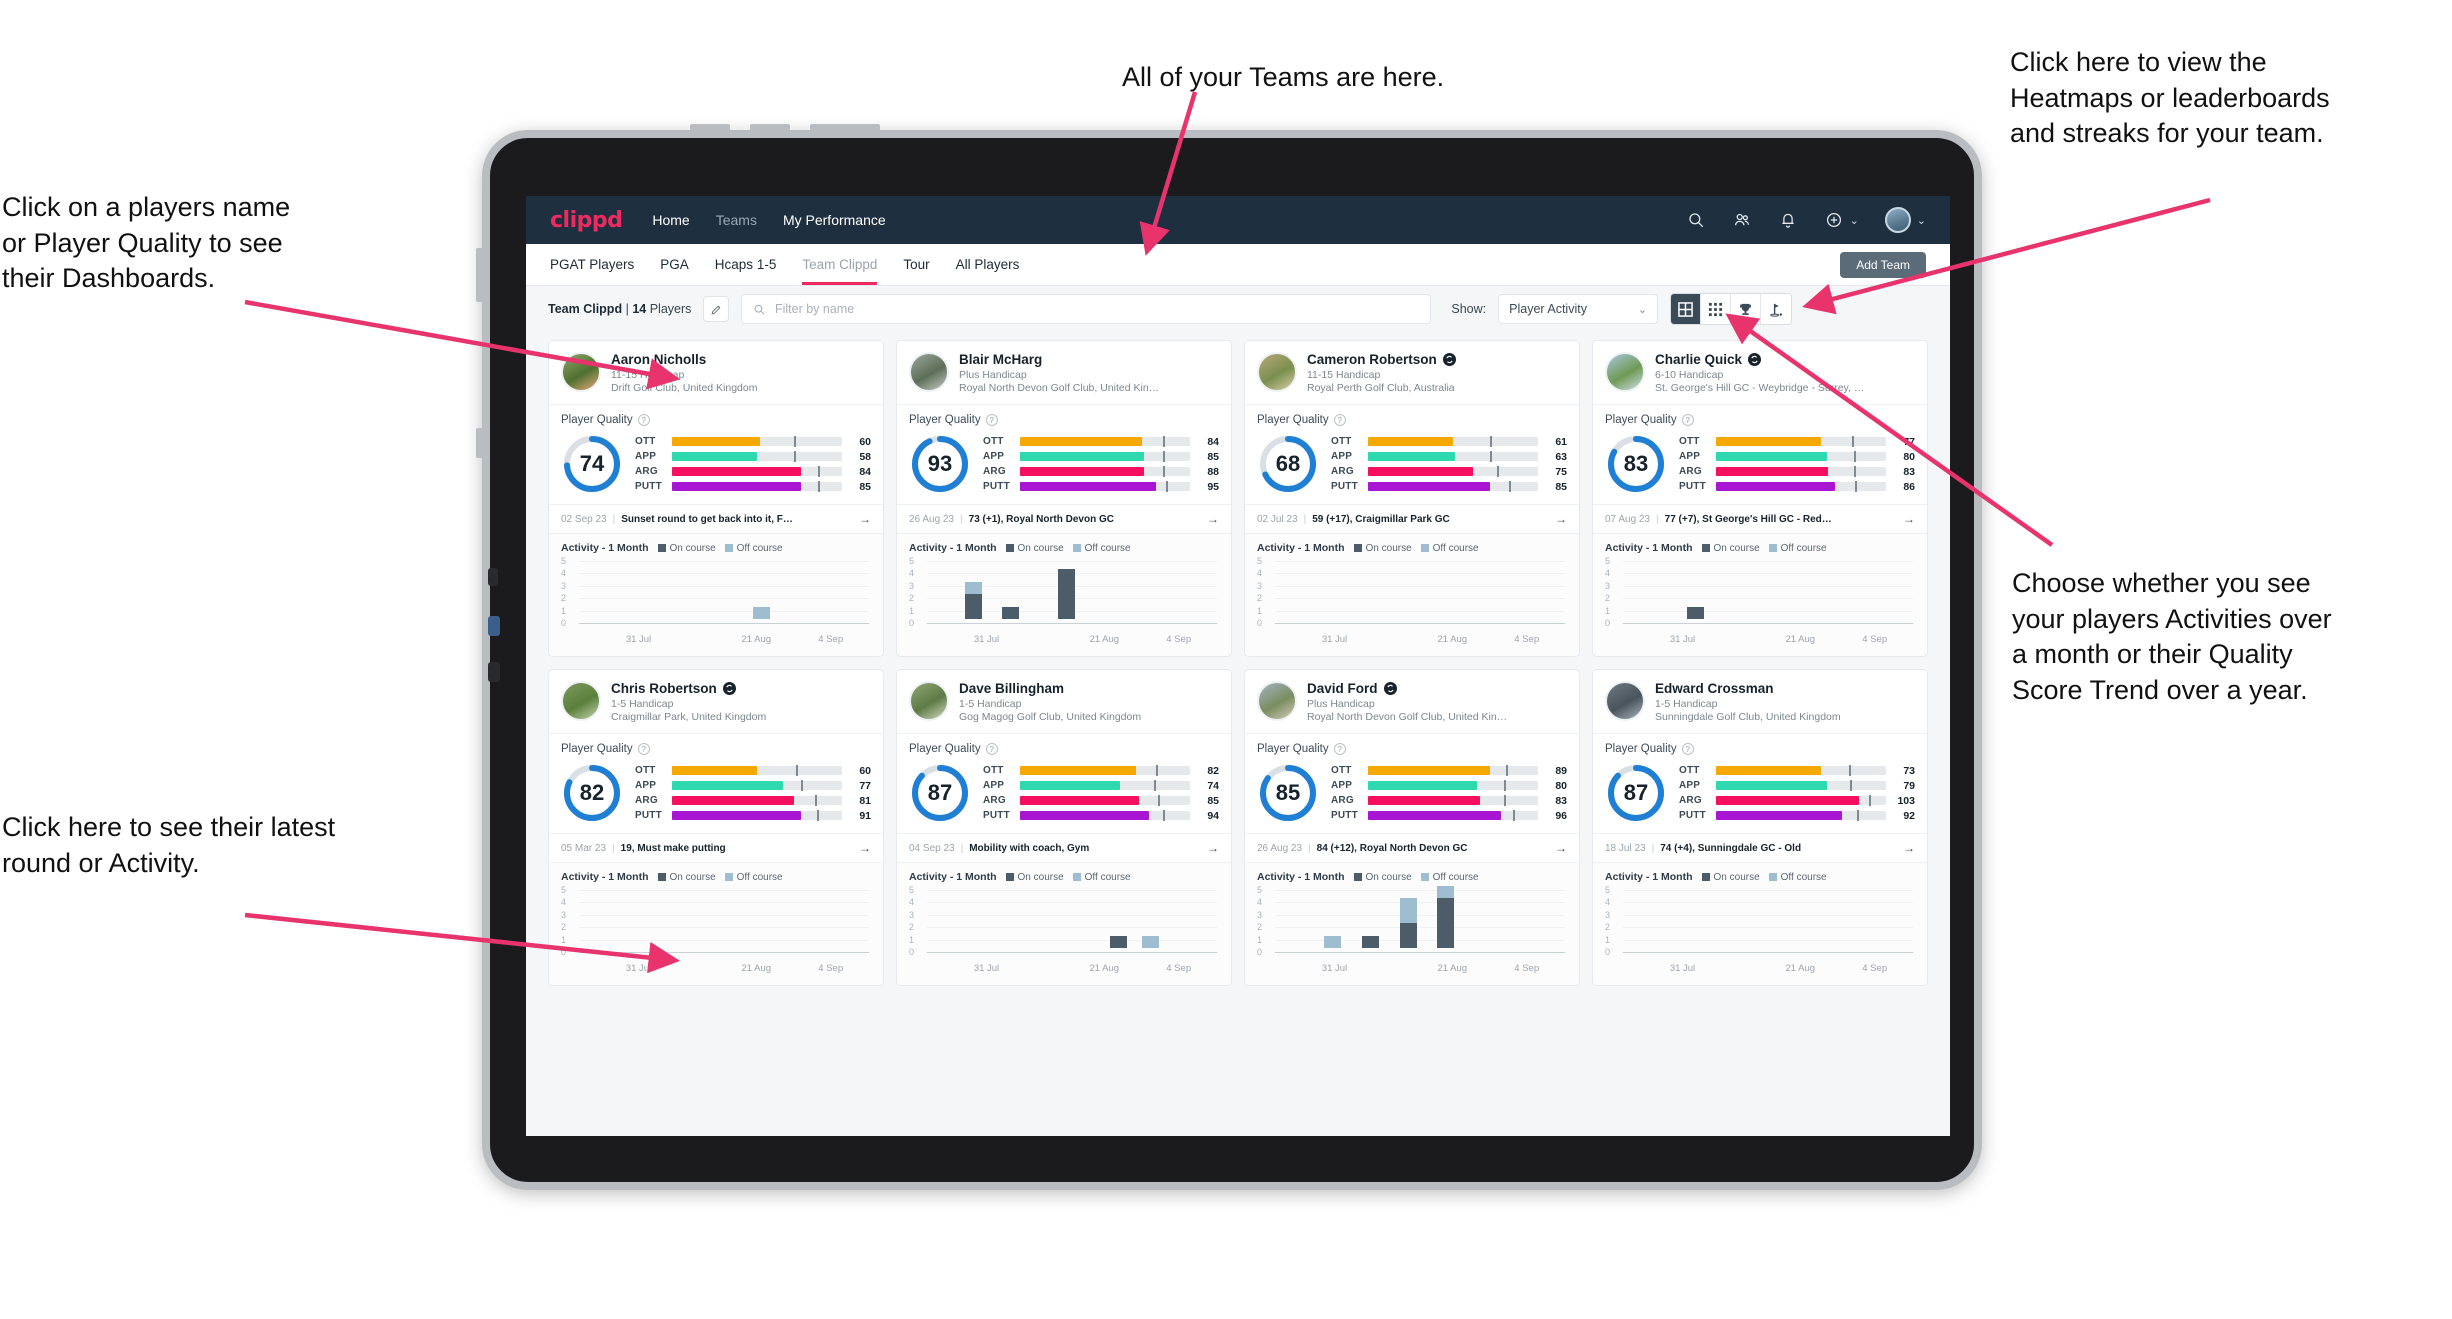 The height and width of the screenshot is (1319, 2452). I want to click on add-team-button: Add Team, so click(1883, 264).